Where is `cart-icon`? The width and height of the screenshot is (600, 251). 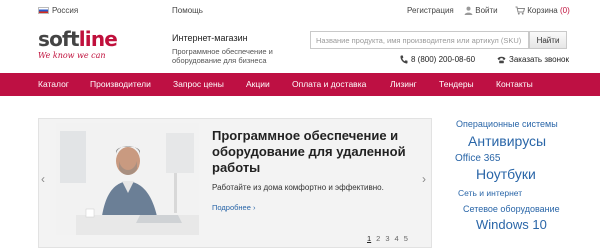 cart-icon is located at coordinates (520, 10).